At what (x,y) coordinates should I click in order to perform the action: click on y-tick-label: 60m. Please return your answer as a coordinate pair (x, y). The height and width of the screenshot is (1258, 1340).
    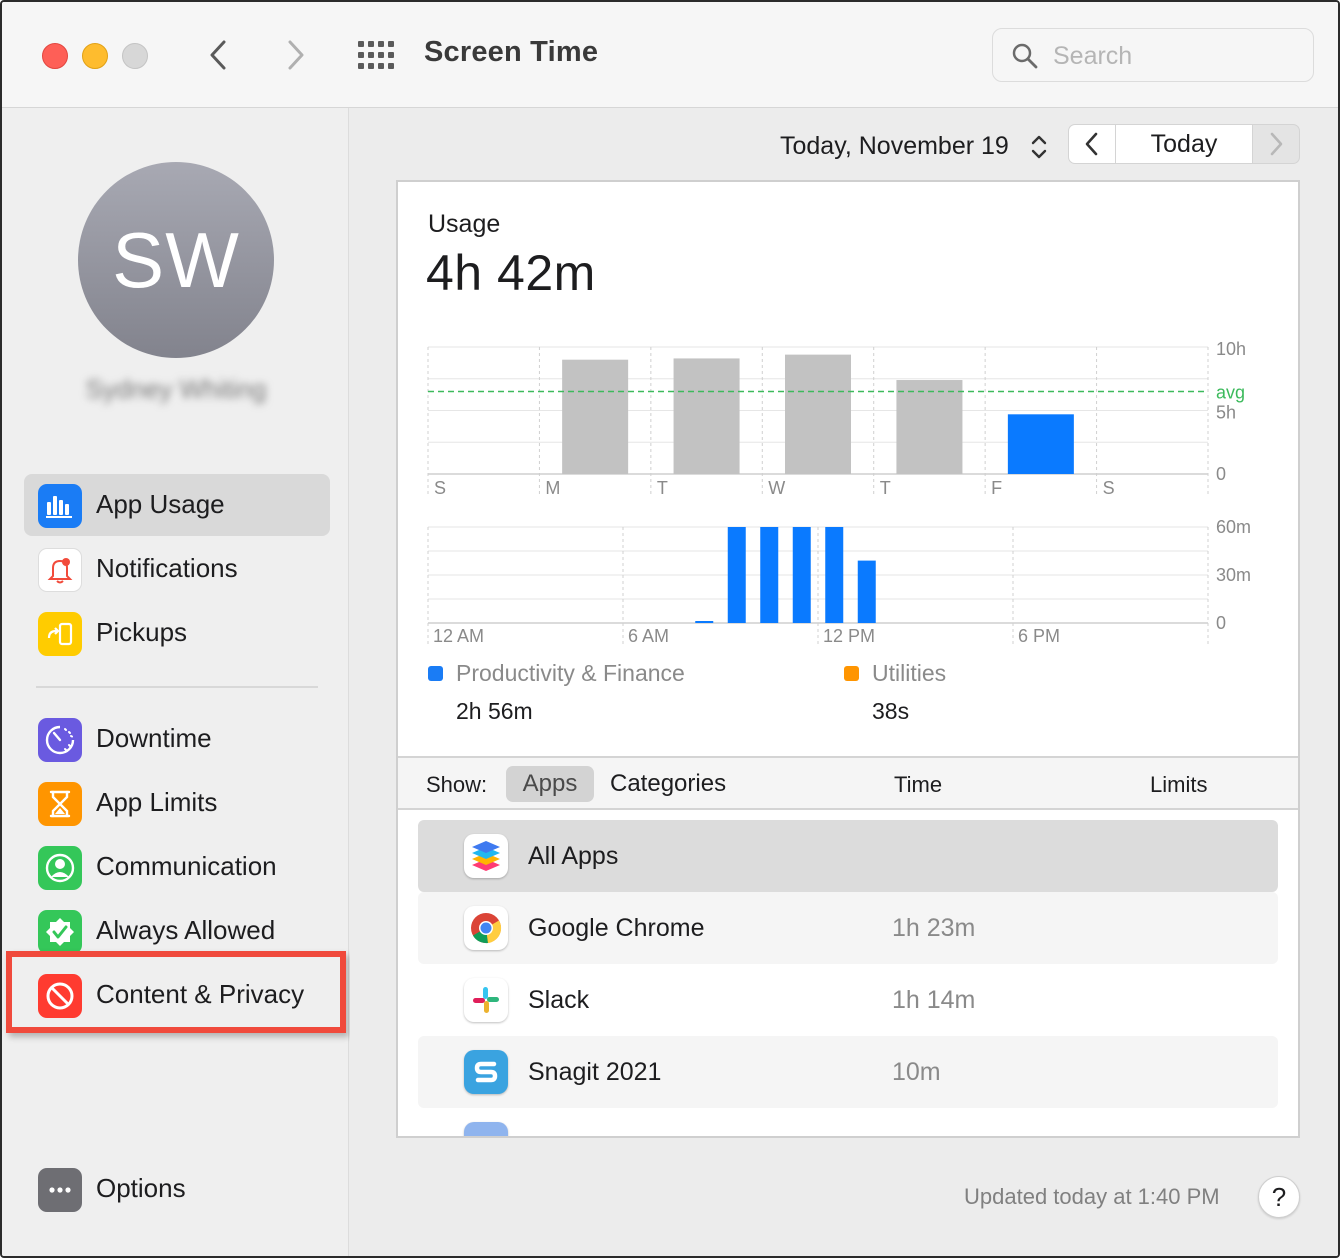
    Looking at the image, I should click on (1233, 527).